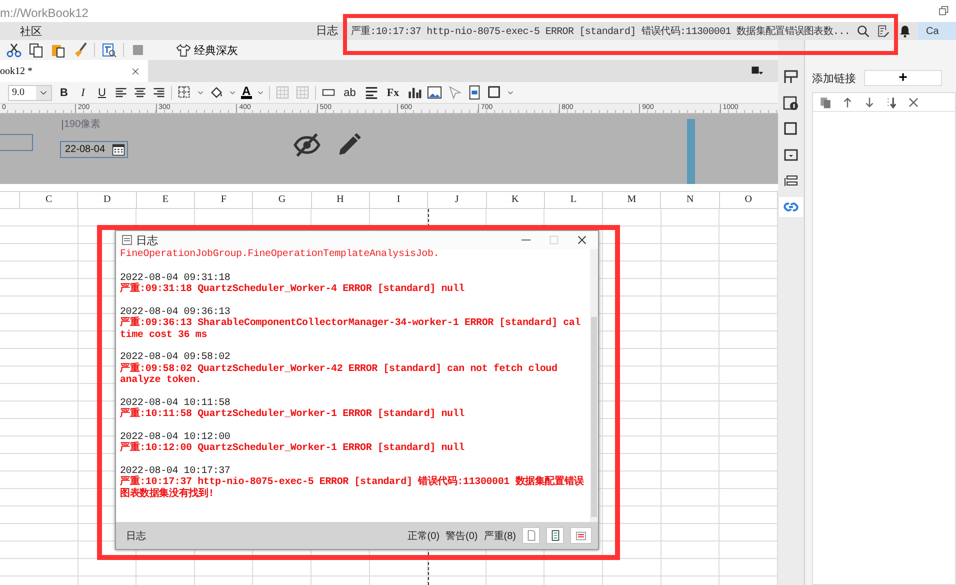 The height and width of the screenshot is (585, 956). I want to click on shirt-icon, so click(183, 50).